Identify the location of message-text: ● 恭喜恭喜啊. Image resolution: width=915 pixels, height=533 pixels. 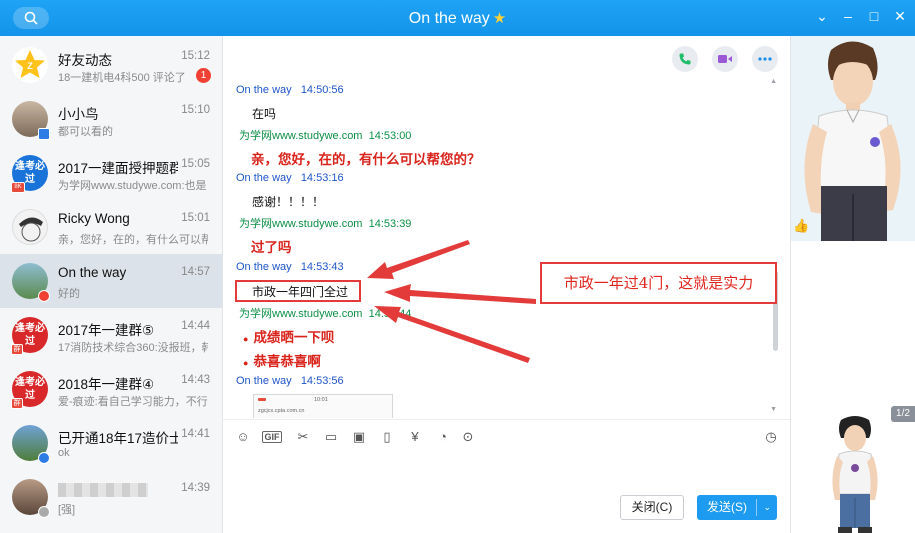
(282, 360).